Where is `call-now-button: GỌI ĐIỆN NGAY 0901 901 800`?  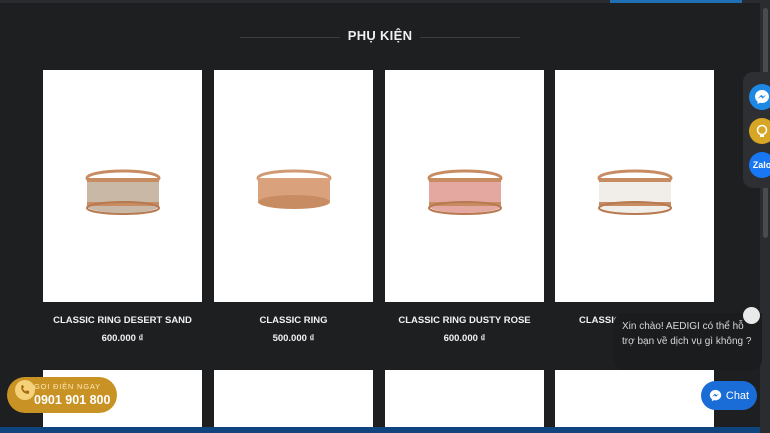
call-now-button: GỌI ĐIỆN NGAY 0901 901 800 is located at coordinates (62, 395).